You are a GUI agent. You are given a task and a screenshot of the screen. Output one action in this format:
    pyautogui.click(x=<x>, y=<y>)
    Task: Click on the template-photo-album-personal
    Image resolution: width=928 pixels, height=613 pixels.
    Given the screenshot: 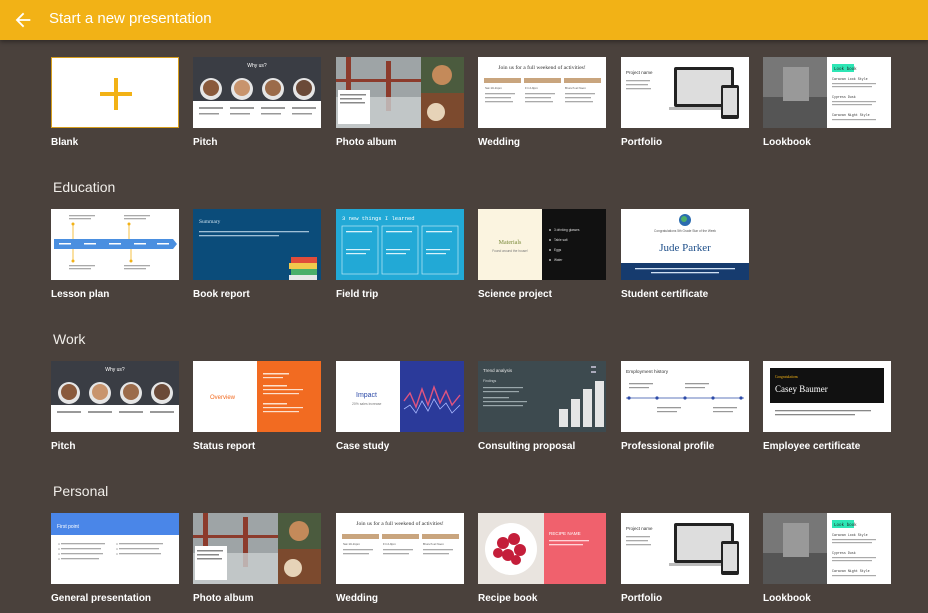 What is the action you would take?
    pyautogui.click(x=257, y=548)
    